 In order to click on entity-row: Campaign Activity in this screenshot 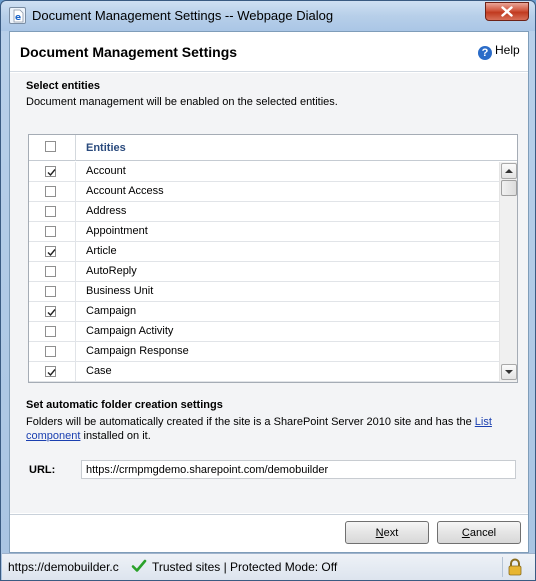, I will do `click(264, 332)`.